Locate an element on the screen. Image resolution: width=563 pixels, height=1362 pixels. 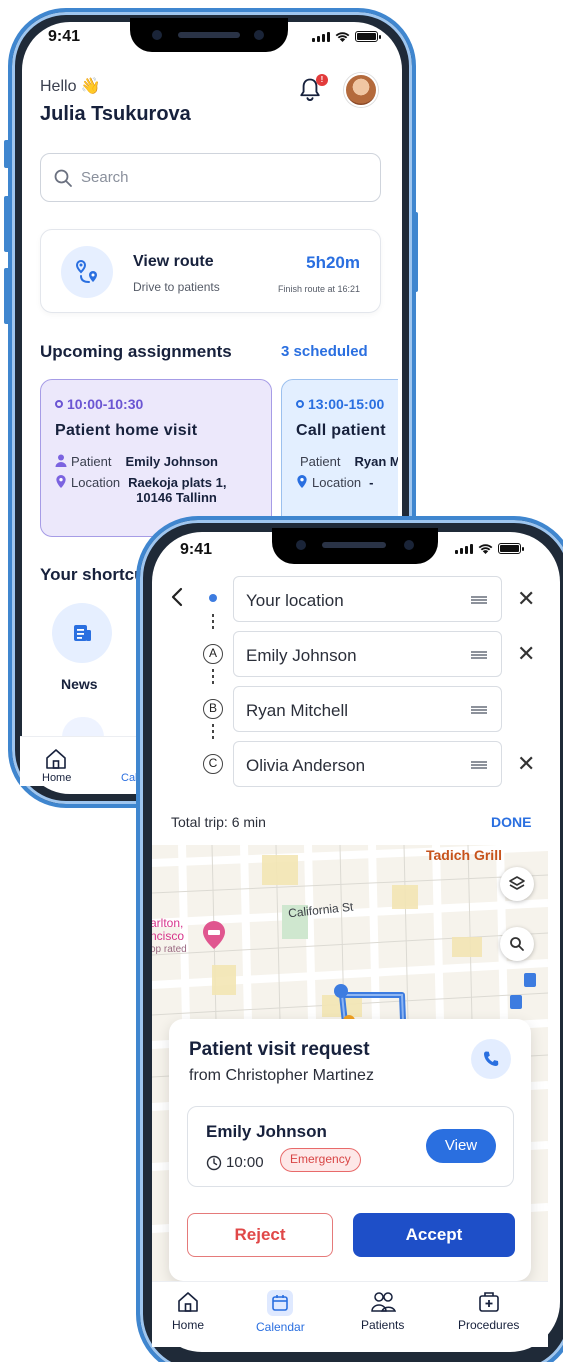
reject-button: Reject is located at coordinates (260, 1235).